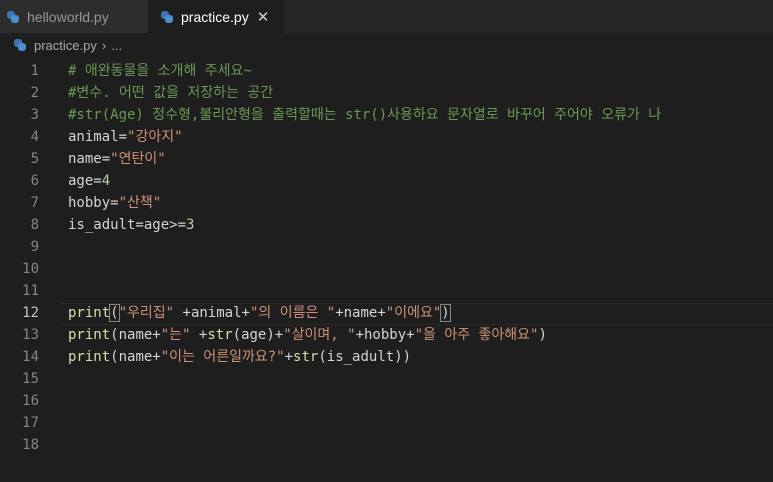 The image size is (773, 482). What do you see at coordinates (160, 71) in the screenshot?
I see `line-text: # 애완동물을 소개해 주세요~` at bounding box center [160, 71].